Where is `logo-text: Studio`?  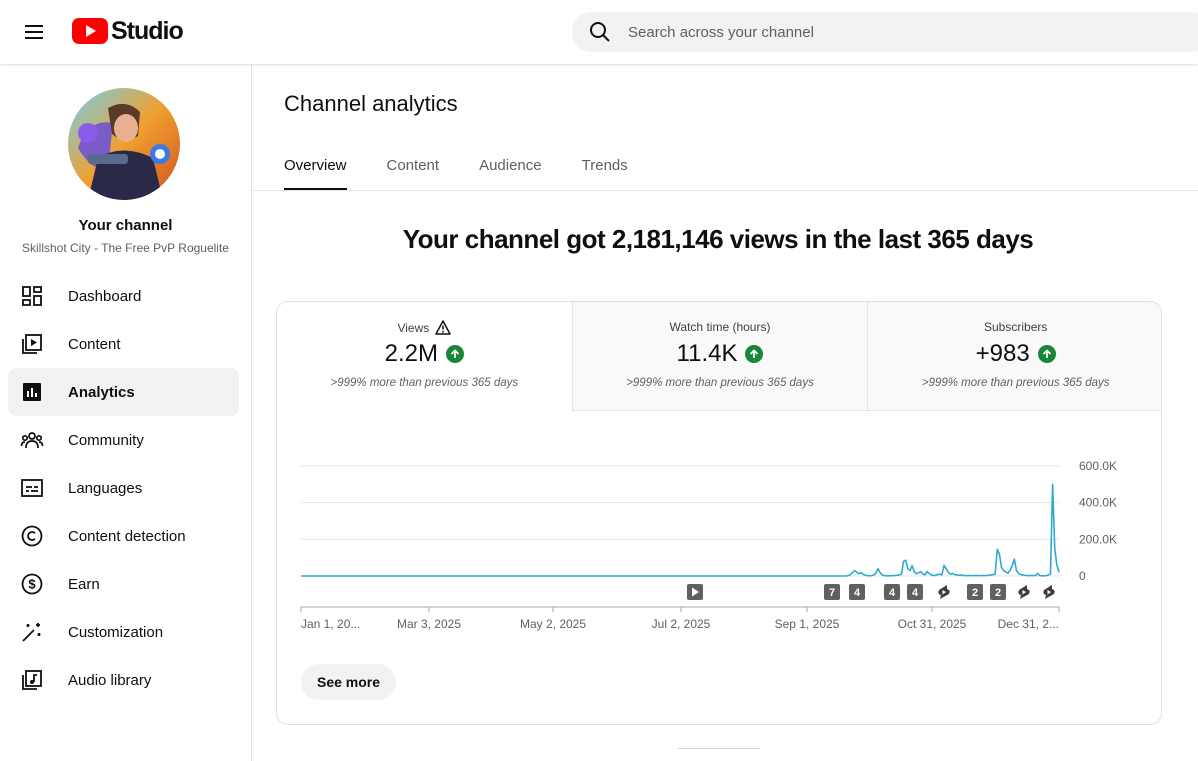 logo-text: Studio is located at coordinates (147, 30).